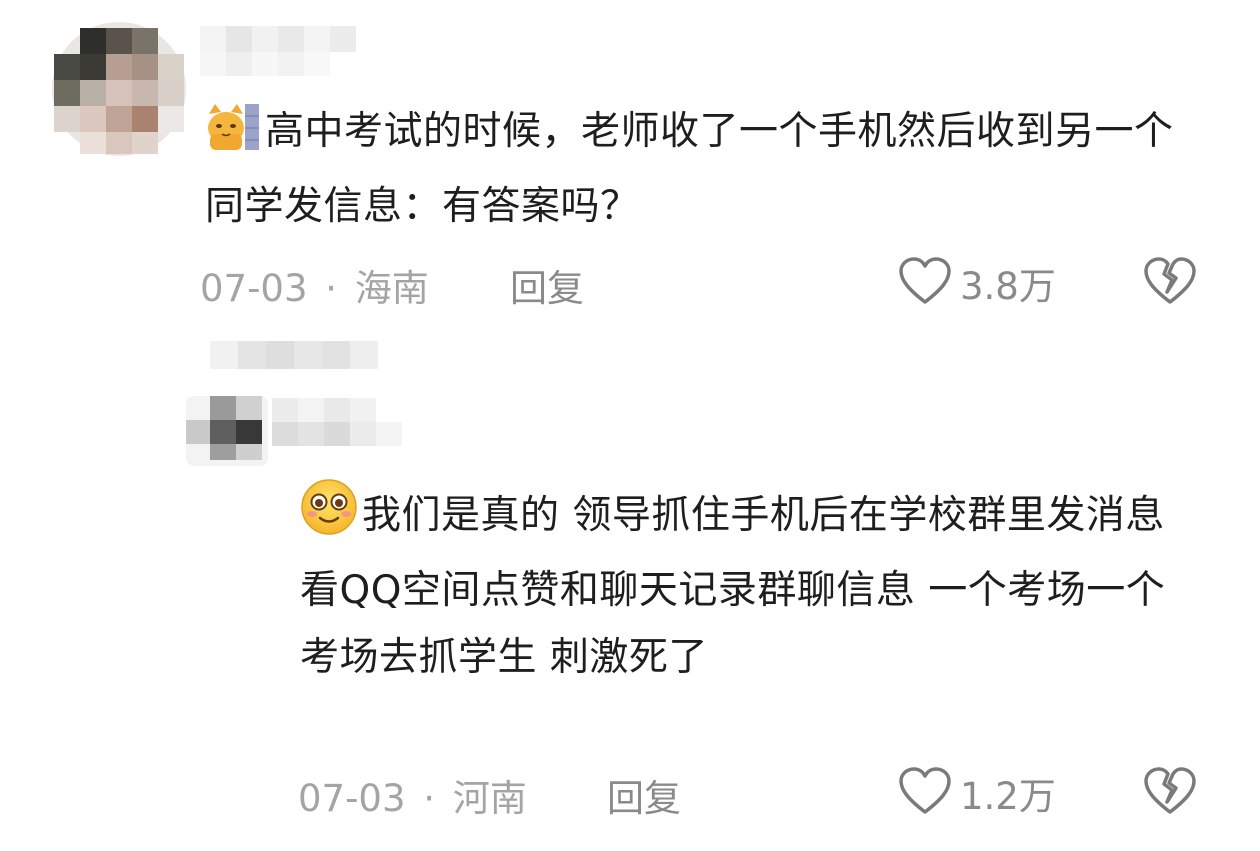  Describe the element at coordinates (1008, 286) in the screenshot. I see `like-count: 3.8万` at that location.